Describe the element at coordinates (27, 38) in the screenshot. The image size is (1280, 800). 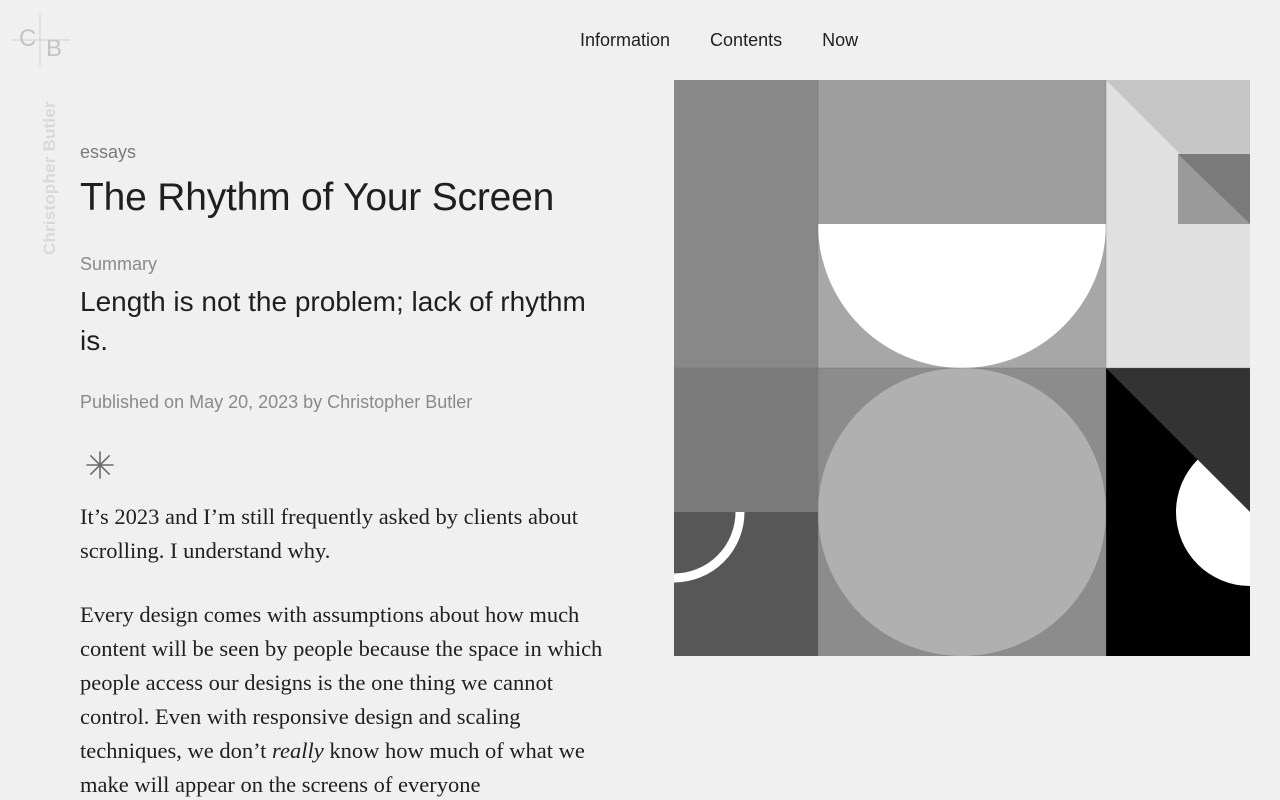
I see `logo-letter-c: C` at that location.